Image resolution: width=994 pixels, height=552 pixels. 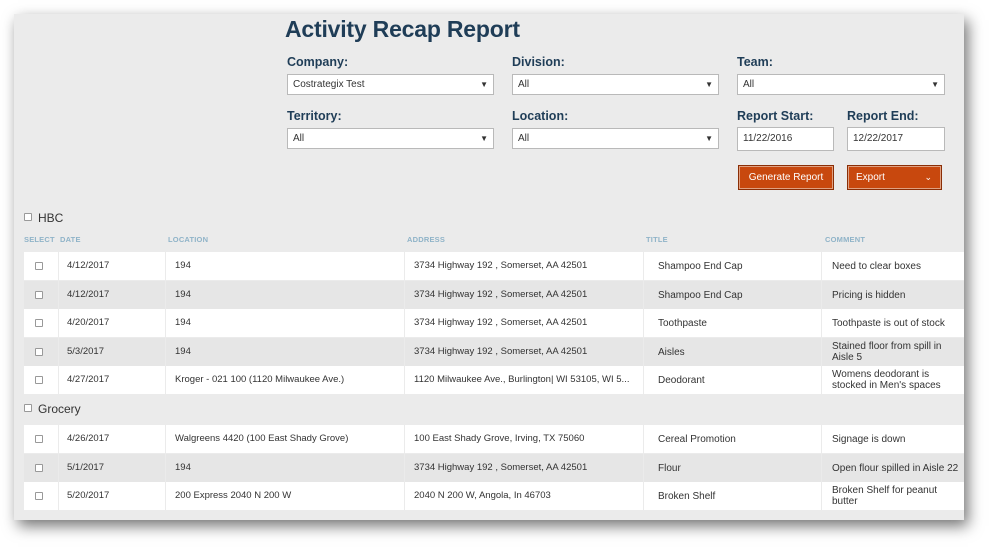 What do you see at coordinates (749, 84) in the screenshot?
I see `team-select-value: All` at bounding box center [749, 84].